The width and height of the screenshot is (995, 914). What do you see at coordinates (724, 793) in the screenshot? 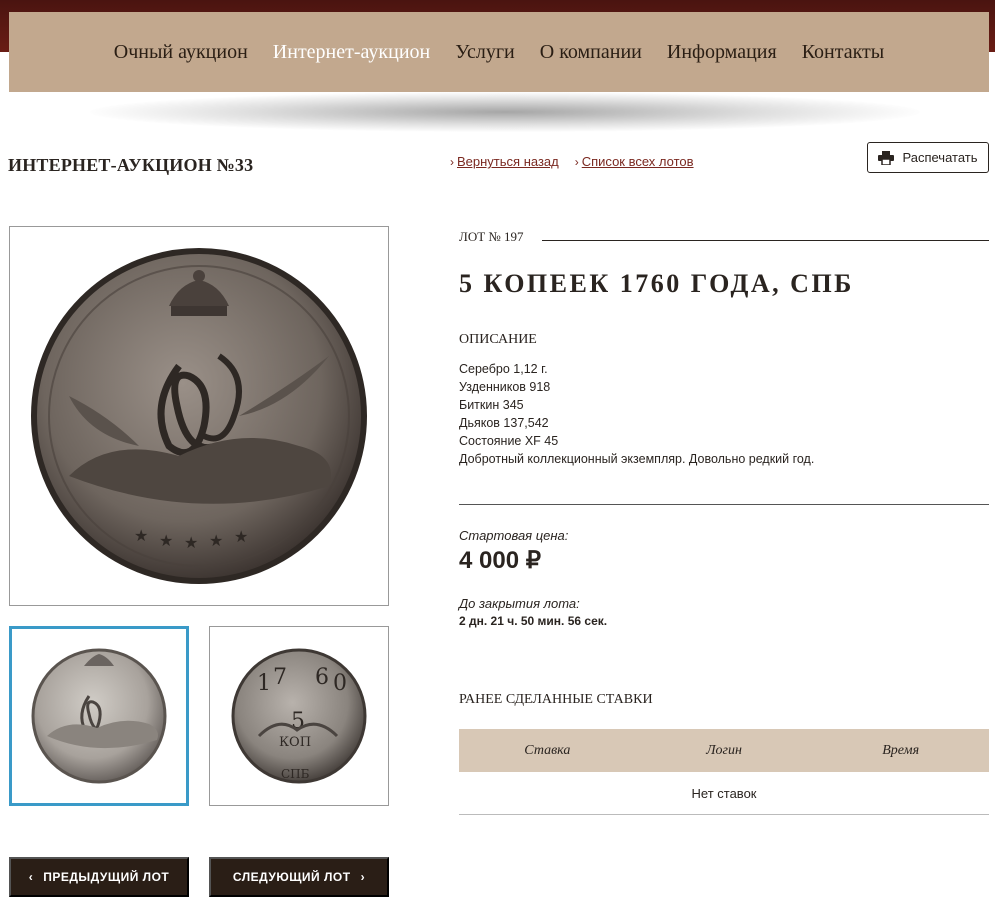
I see `bids-empty-message: Нет ставок` at bounding box center [724, 793].